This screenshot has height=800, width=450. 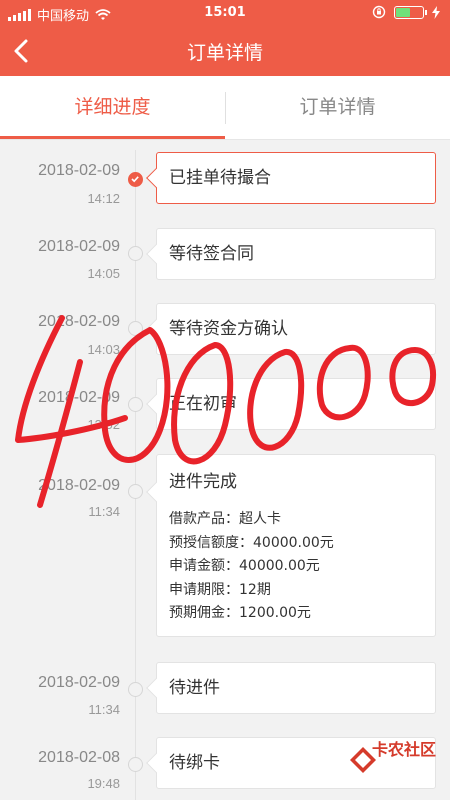 I want to click on timeline-title: 正在初审, so click(x=203, y=404).